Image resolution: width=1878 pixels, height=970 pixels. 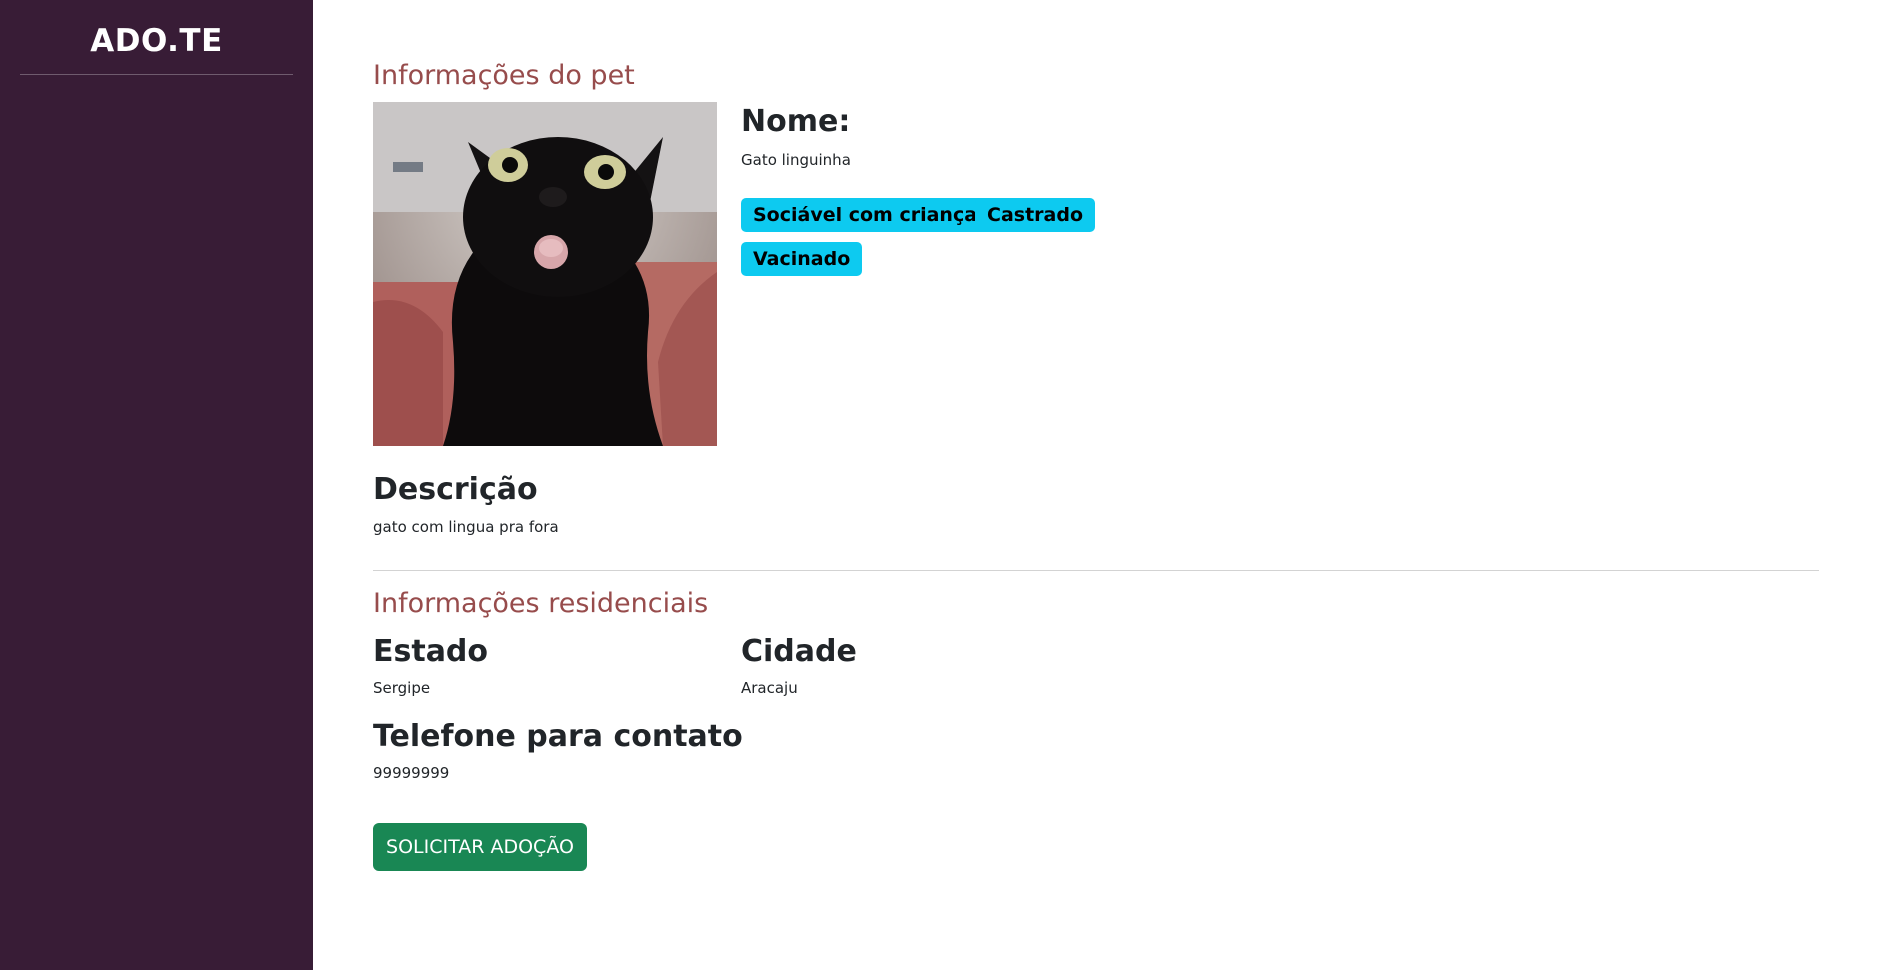 What do you see at coordinates (796, 121) in the screenshot?
I see `pet-name-label: Nome:` at bounding box center [796, 121].